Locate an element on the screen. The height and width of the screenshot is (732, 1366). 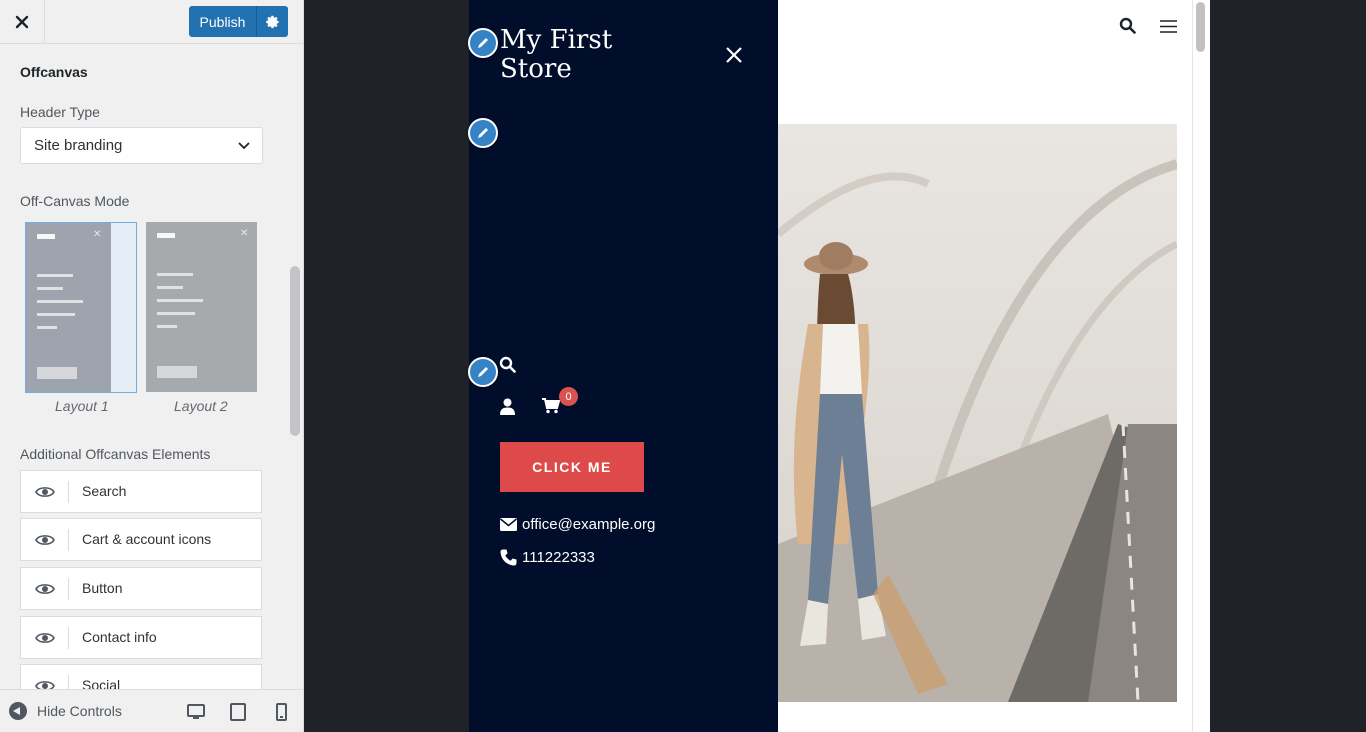
offcanvas-close-button is located at coordinates (737, 58).